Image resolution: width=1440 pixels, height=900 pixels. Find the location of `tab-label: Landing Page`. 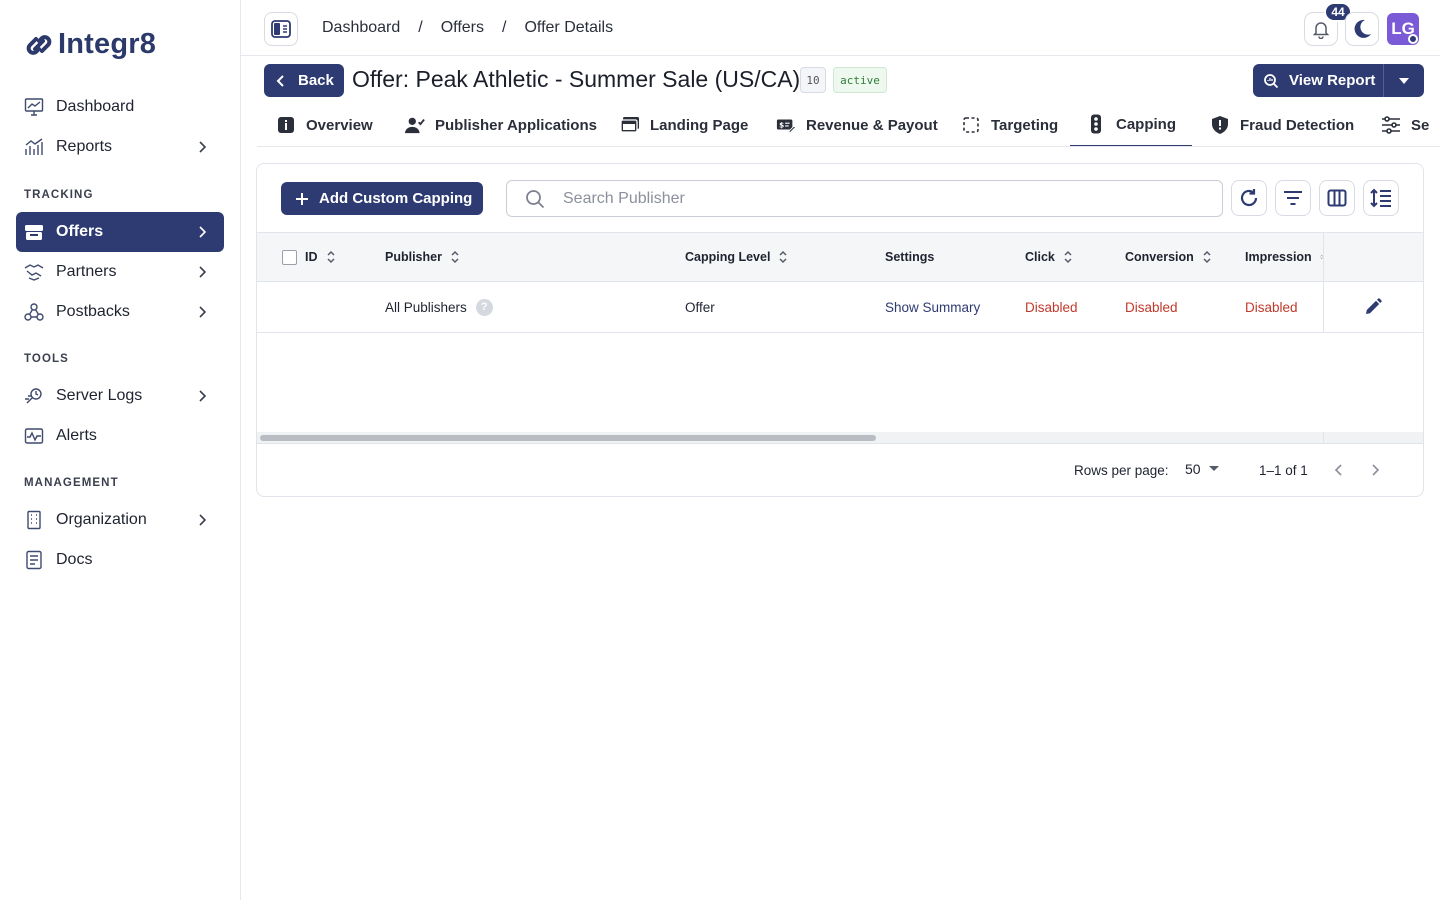

tab-label: Landing Page is located at coordinates (699, 125).